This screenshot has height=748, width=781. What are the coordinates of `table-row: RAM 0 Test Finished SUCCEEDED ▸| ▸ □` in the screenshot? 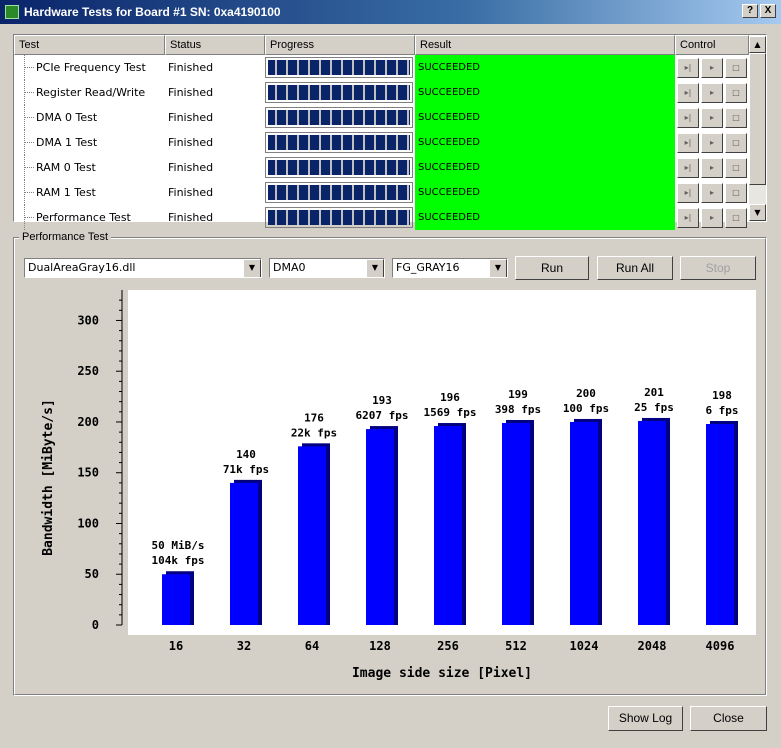 It's located at (381, 167).